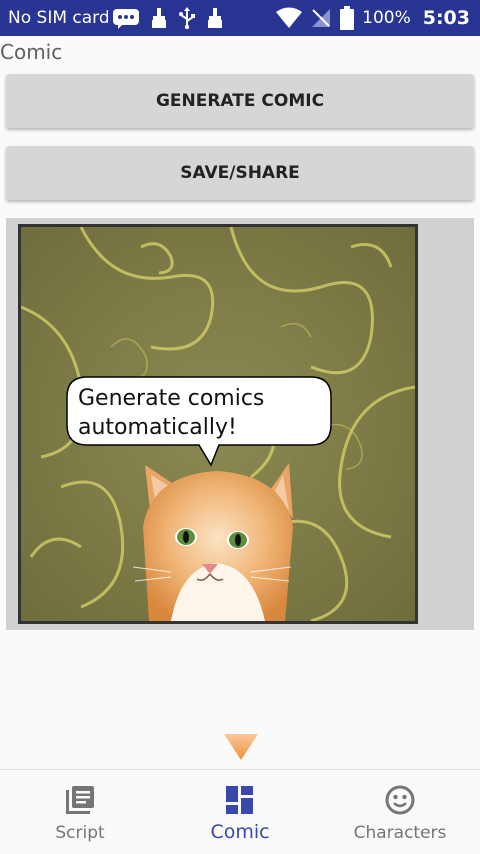  What do you see at coordinates (168, 18) in the screenshot?
I see `notification-icons` at bounding box center [168, 18].